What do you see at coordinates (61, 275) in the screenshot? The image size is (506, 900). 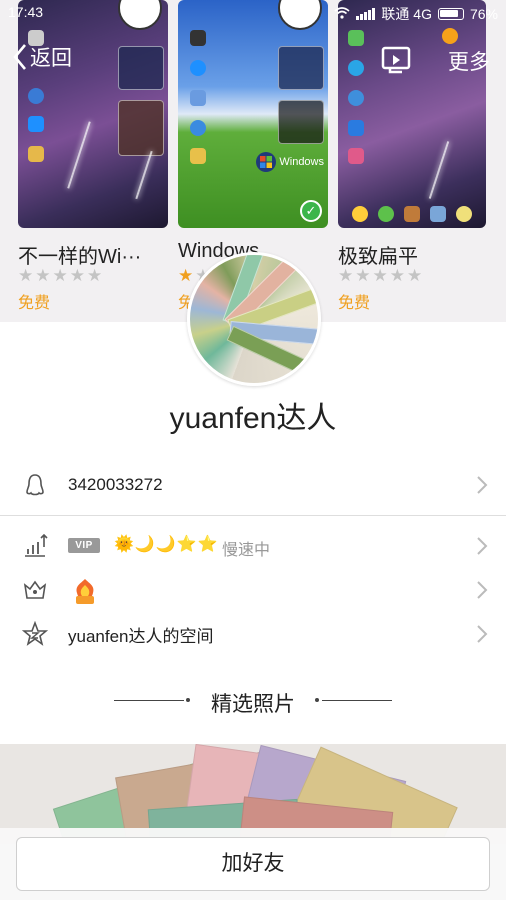 I see `rating-stars-1: ★★★★★` at bounding box center [61, 275].